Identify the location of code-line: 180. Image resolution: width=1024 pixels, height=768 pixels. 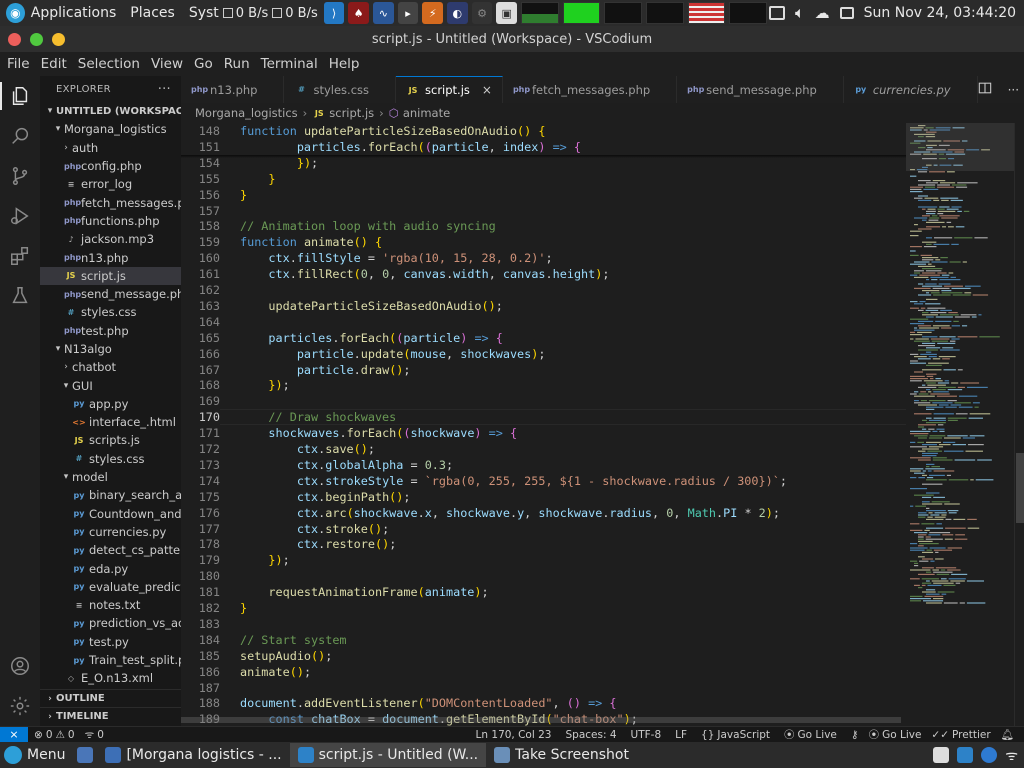
(543, 576).